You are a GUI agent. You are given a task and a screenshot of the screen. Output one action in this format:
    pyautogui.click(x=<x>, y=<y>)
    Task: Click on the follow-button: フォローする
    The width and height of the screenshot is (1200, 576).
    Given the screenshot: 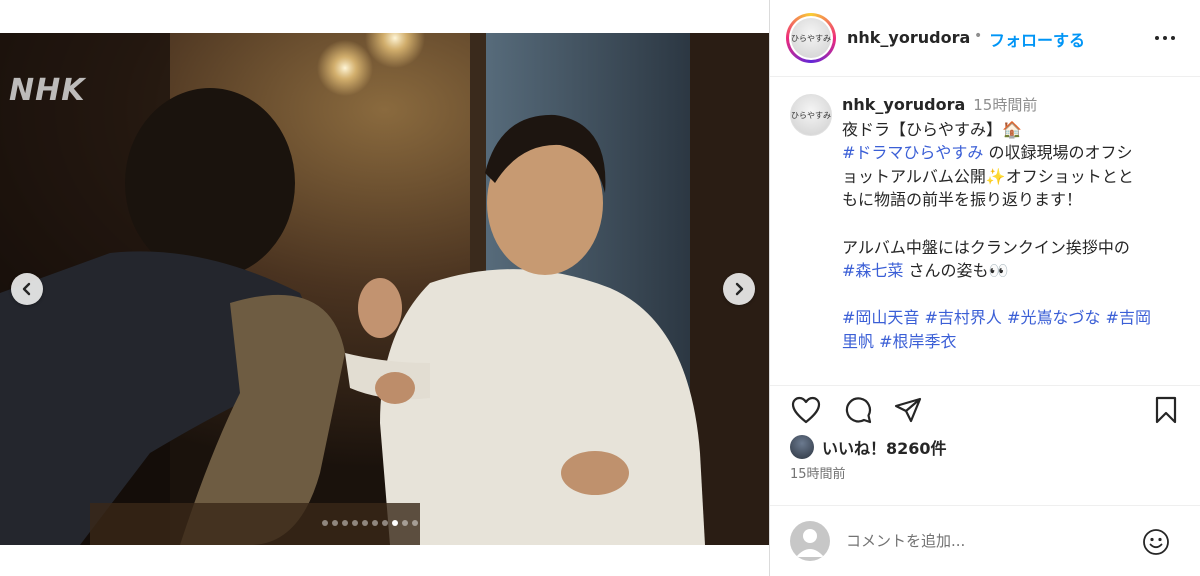 What is the action you would take?
    pyautogui.click(x=1037, y=39)
    